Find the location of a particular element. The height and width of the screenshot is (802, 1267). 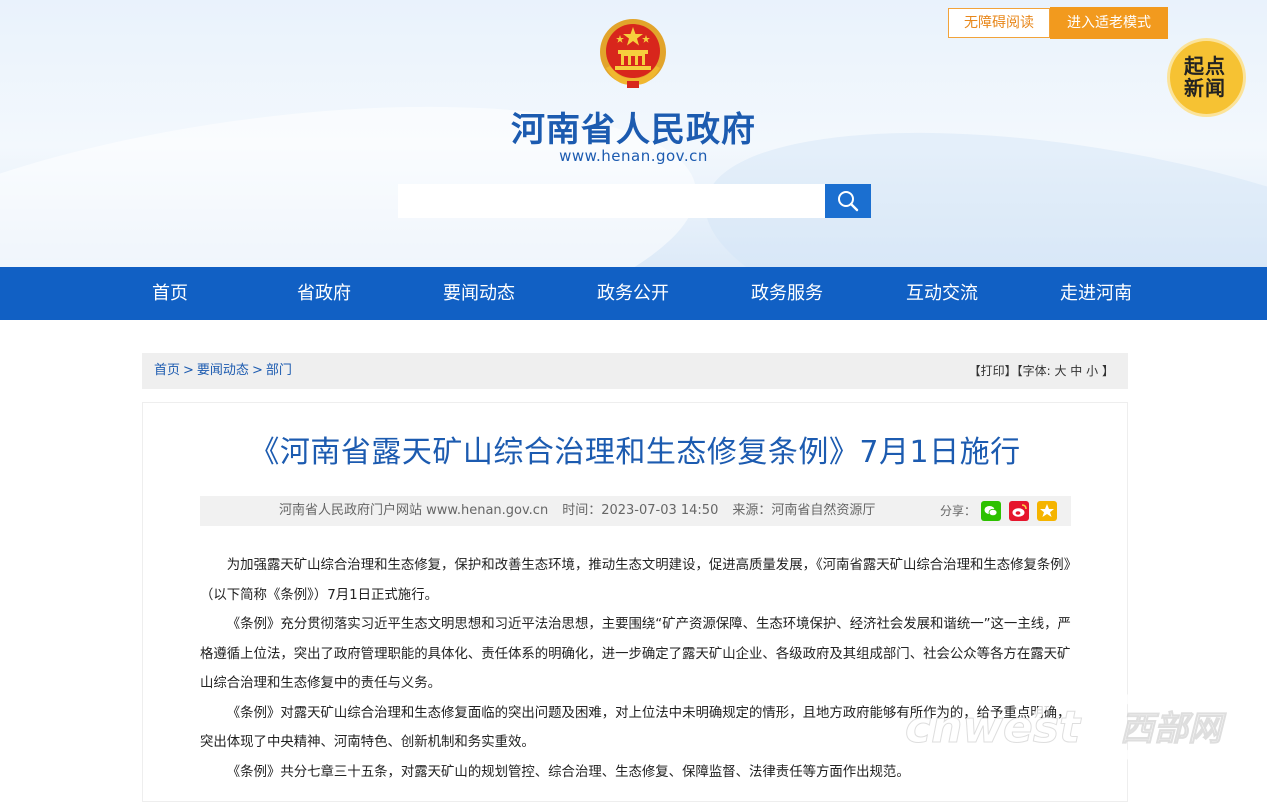

qidian-char: 新 is located at coordinates (1194, 88).